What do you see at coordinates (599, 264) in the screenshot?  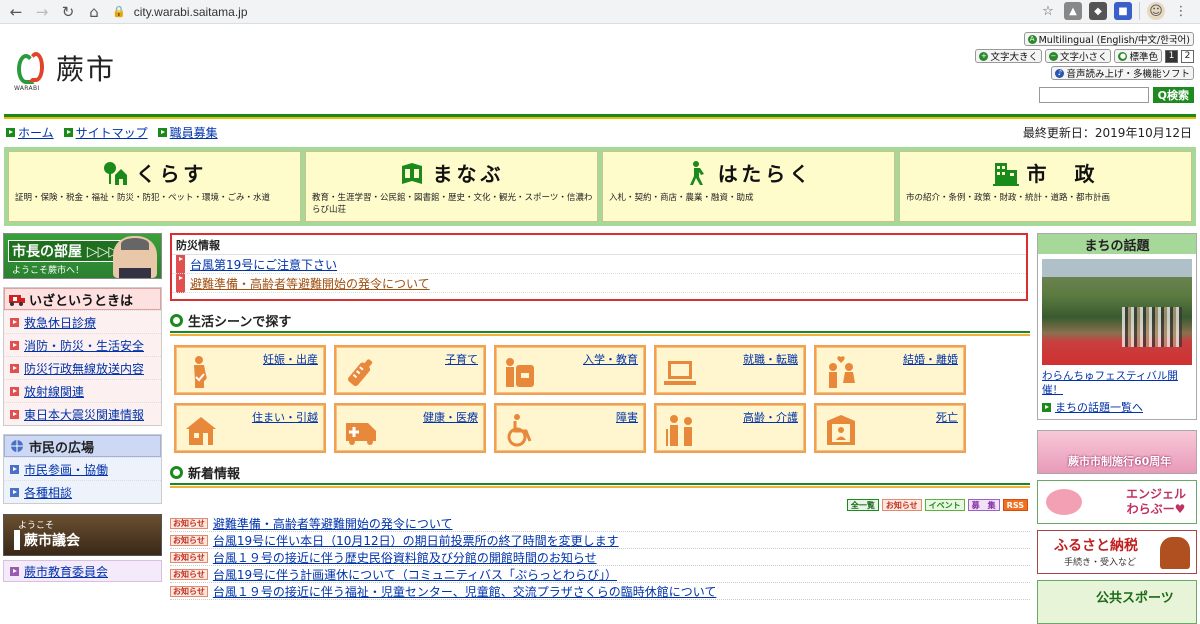 I see `disaster-item: 台風第19号にご注意下さい` at bounding box center [599, 264].